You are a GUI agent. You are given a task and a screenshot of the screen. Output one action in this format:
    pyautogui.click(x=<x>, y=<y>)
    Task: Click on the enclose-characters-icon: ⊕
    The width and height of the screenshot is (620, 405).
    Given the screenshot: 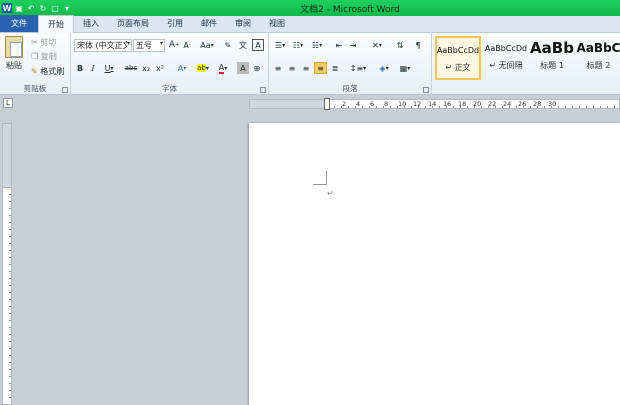 What is the action you would take?
    pyautogui.click(x=257, y=68)
    